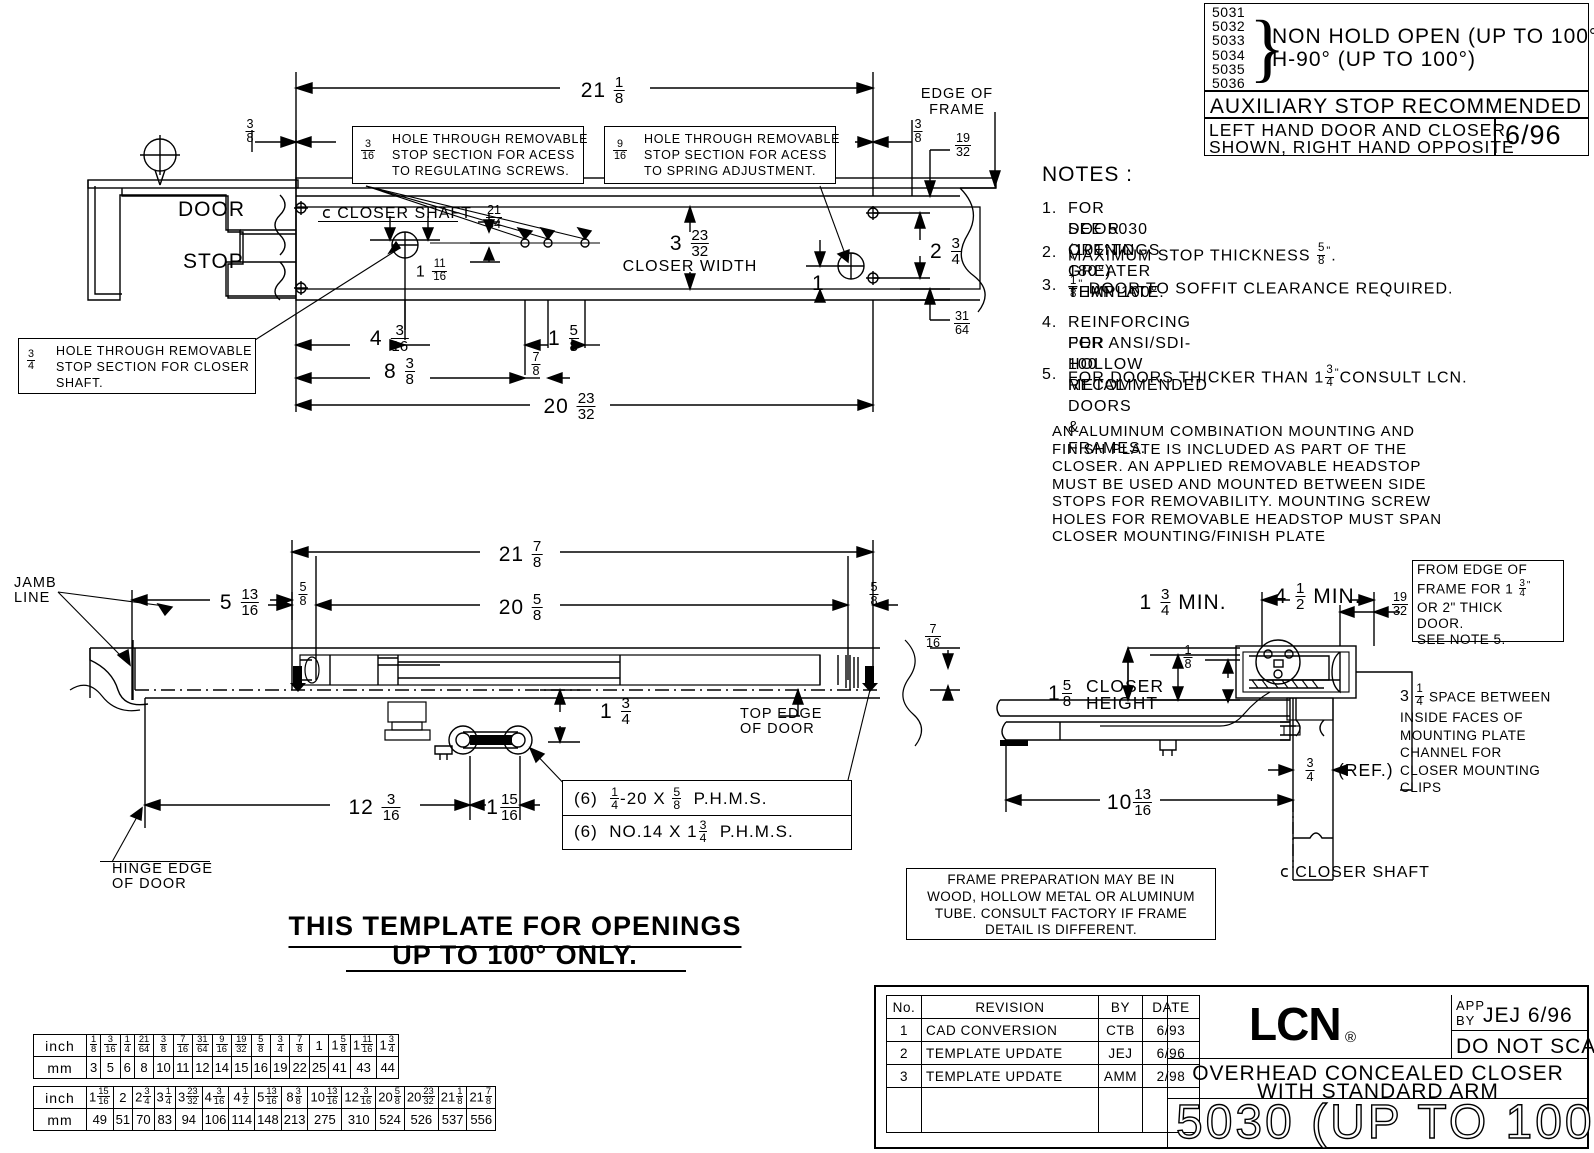 The image size is (1594, 1153). Describe the element at coordinates (602, 91) in the screenshot. I see `dim-21-1-8: 21 18` at that location.